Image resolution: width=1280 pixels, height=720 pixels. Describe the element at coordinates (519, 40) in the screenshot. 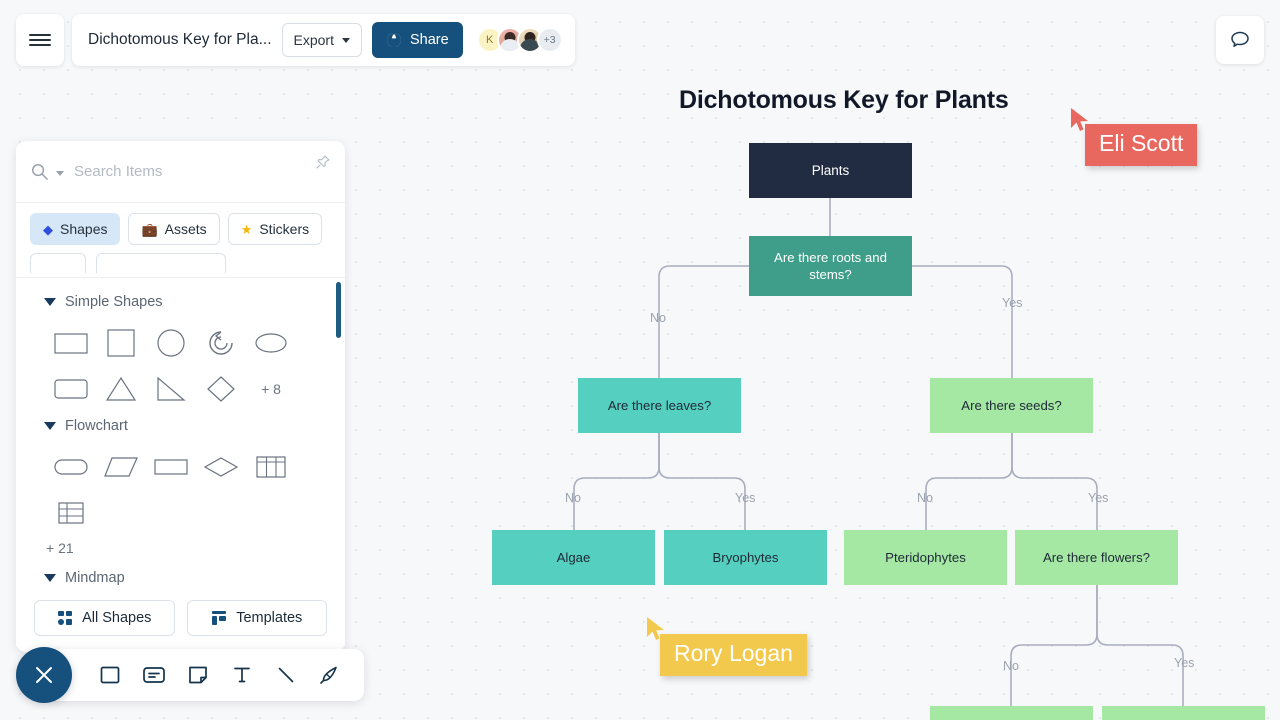

I see `collaborator-avatars: K +3` at that location.